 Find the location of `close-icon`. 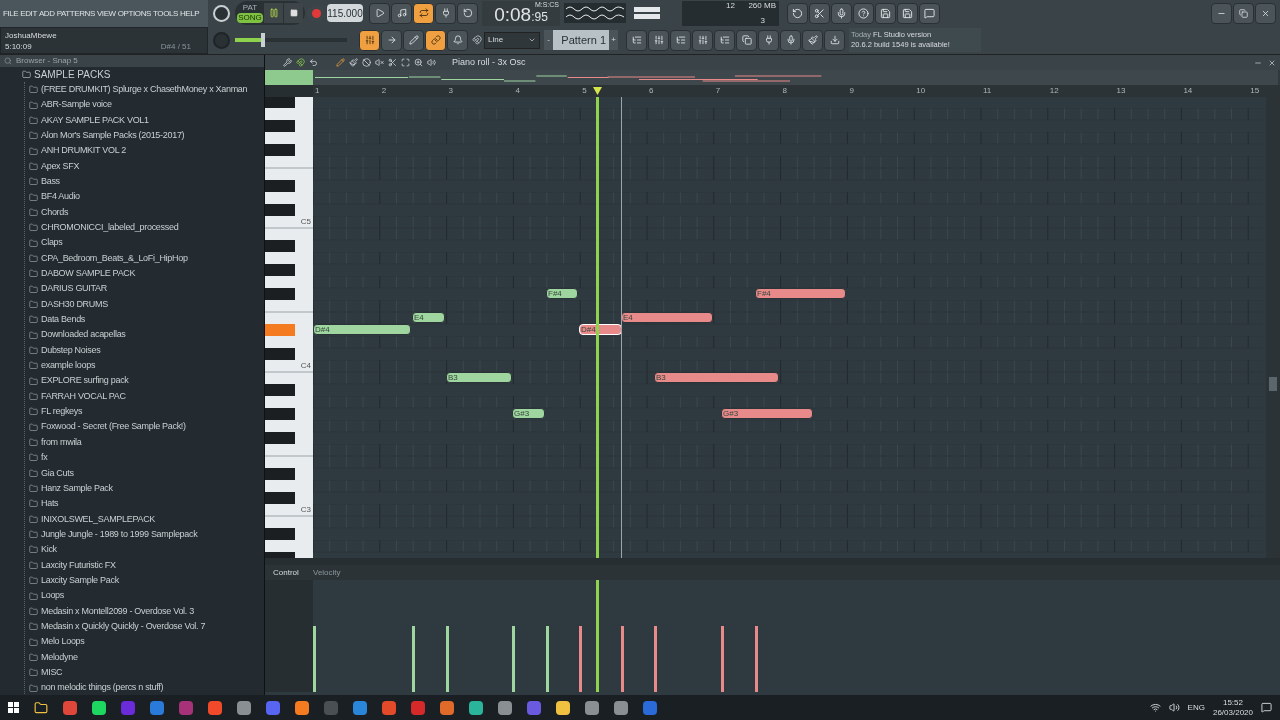

close-icon is located at coordinates (1272, 62).